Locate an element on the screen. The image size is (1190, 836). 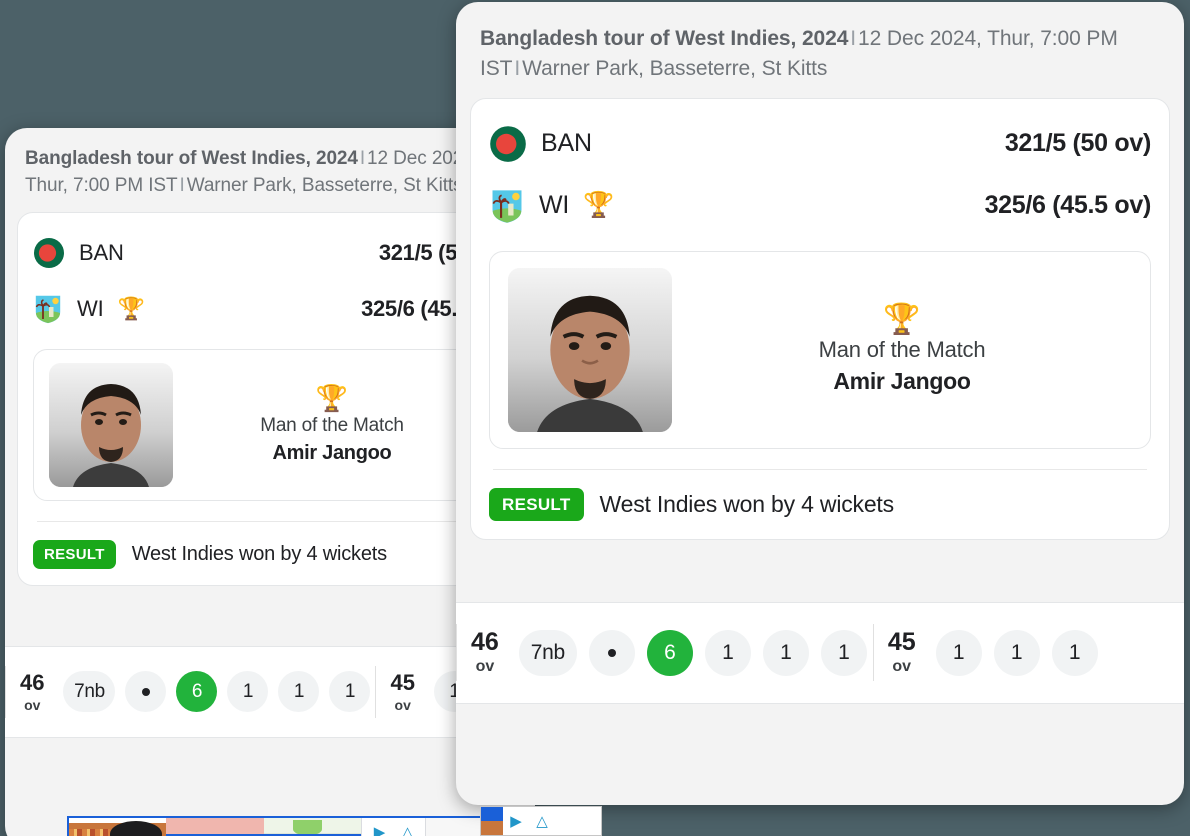
team-row-wi-back: WI 🏆 325/6 (45.5 ov) is located at coordinates (270, 309).